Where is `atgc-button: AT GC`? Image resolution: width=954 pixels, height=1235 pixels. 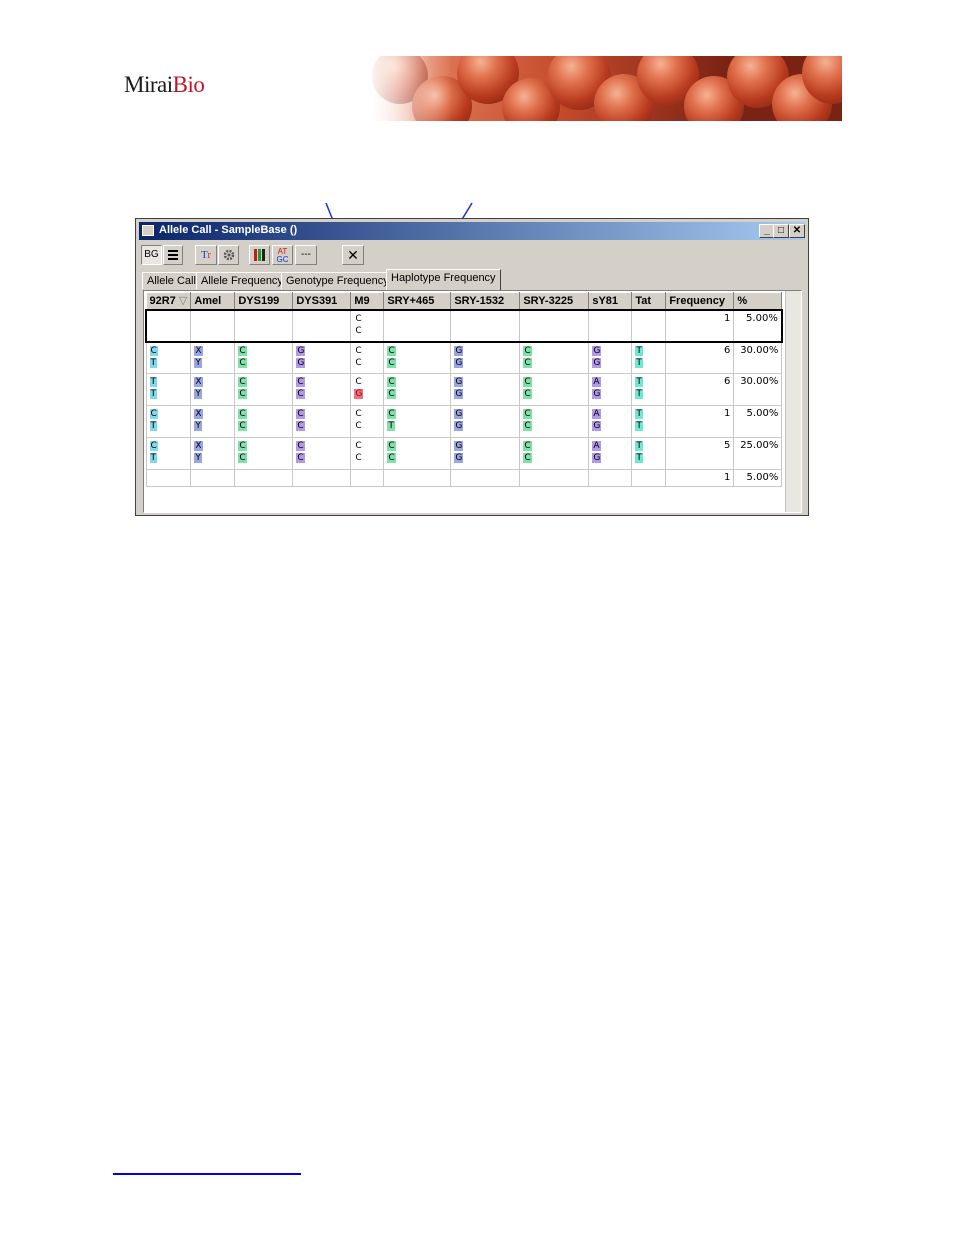 atgc-button: AT GC is located at coordinates (282, 255).